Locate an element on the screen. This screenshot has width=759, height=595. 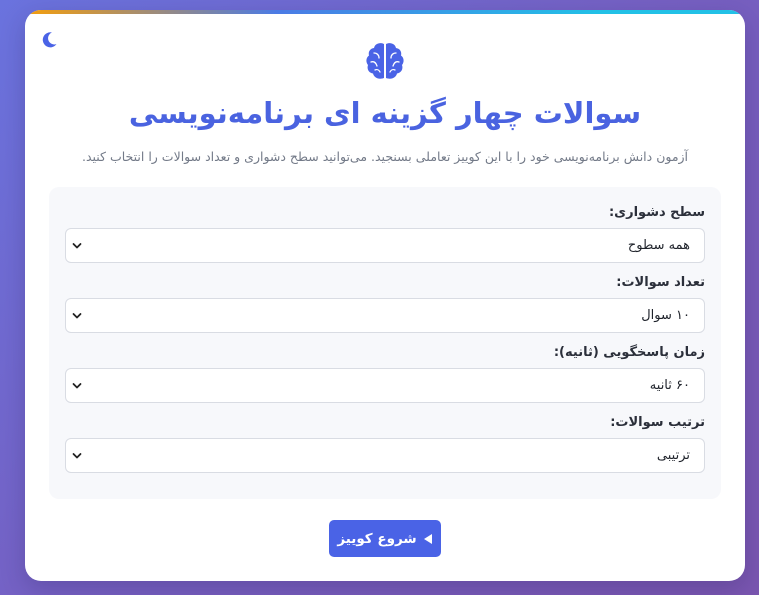
page-title: سوالات چهار گزینه ای برنامه‌نویسی is located at coordinates (385, 113).